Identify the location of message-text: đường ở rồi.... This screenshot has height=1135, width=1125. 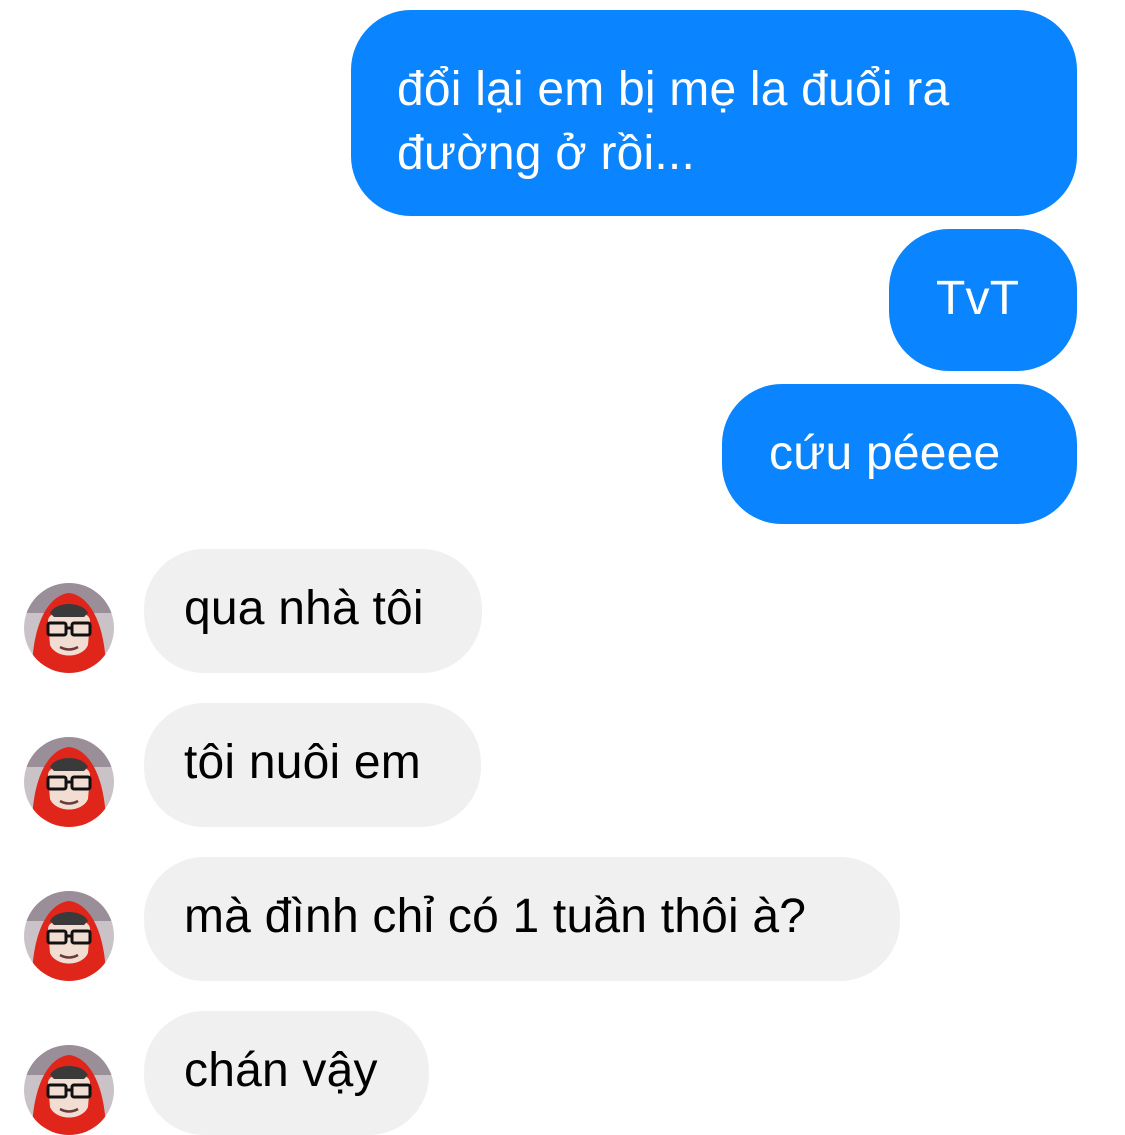
(546, 153).